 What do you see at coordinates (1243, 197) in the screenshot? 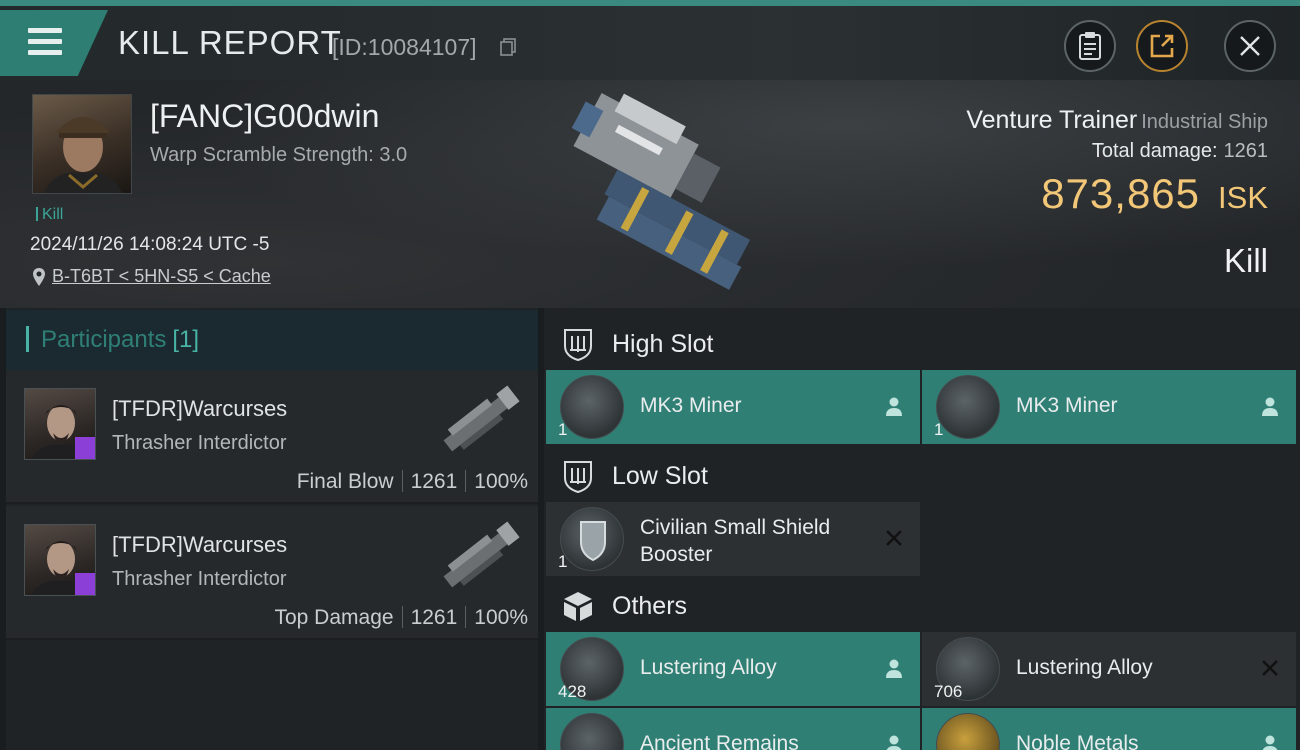
I see `isk-unit: ISK` at bounding box center [1243, 197].